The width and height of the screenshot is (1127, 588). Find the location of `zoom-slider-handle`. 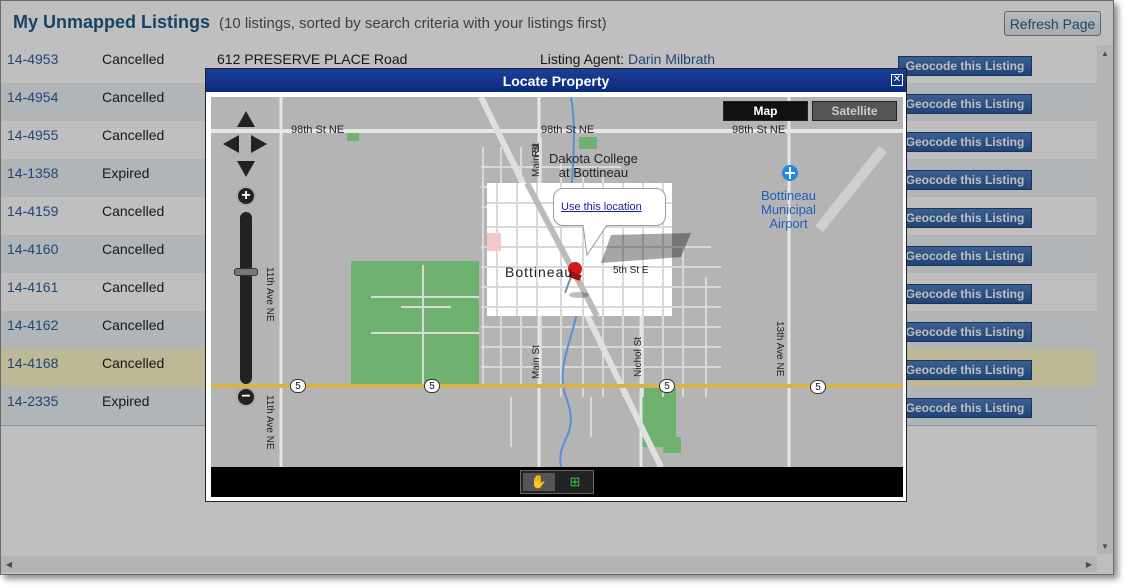

zoom-slider-handle is located at coordinates (246, 272).